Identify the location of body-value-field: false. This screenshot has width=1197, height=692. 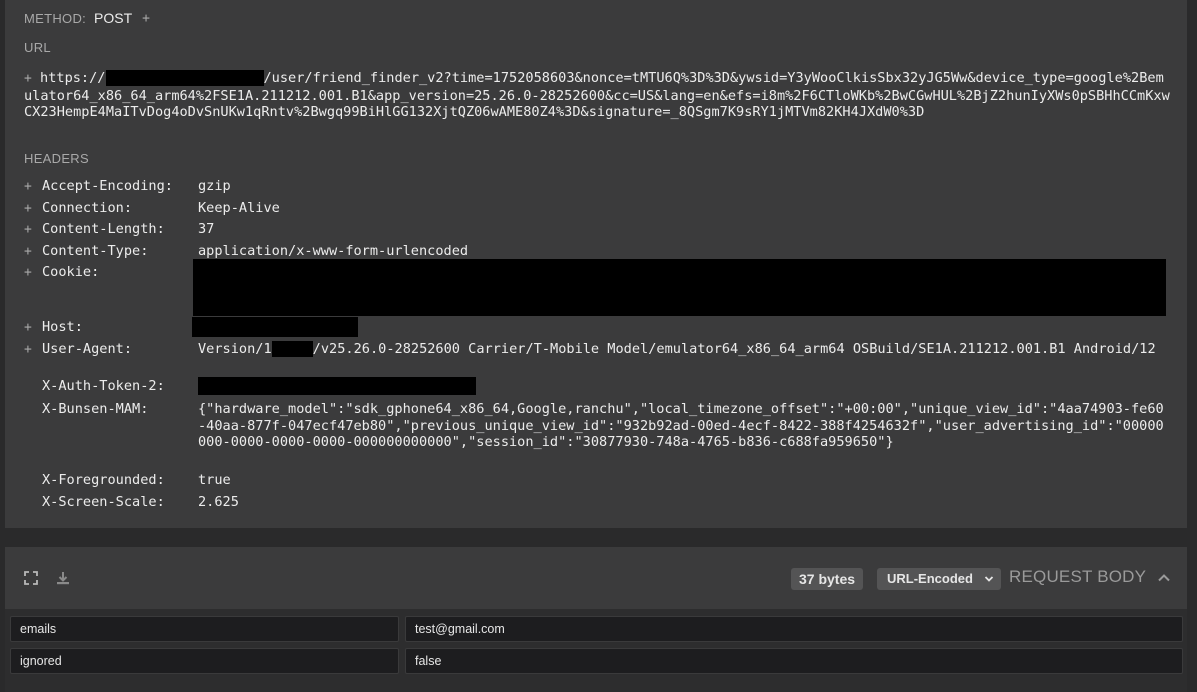
(794, 661).